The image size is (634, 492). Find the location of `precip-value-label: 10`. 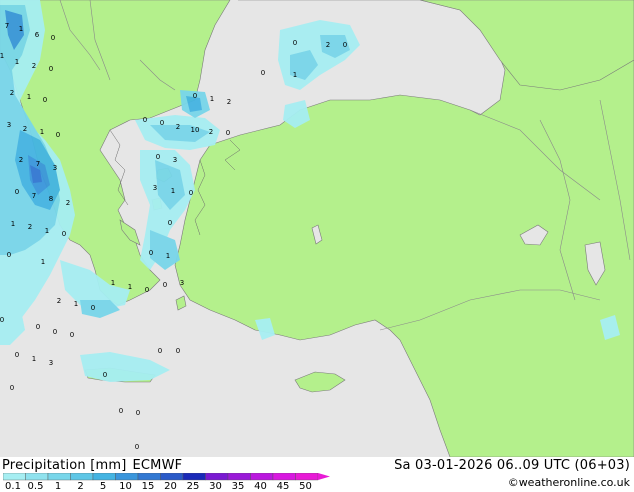

precip-value-label: 10 is located at coordinates (195, 130).